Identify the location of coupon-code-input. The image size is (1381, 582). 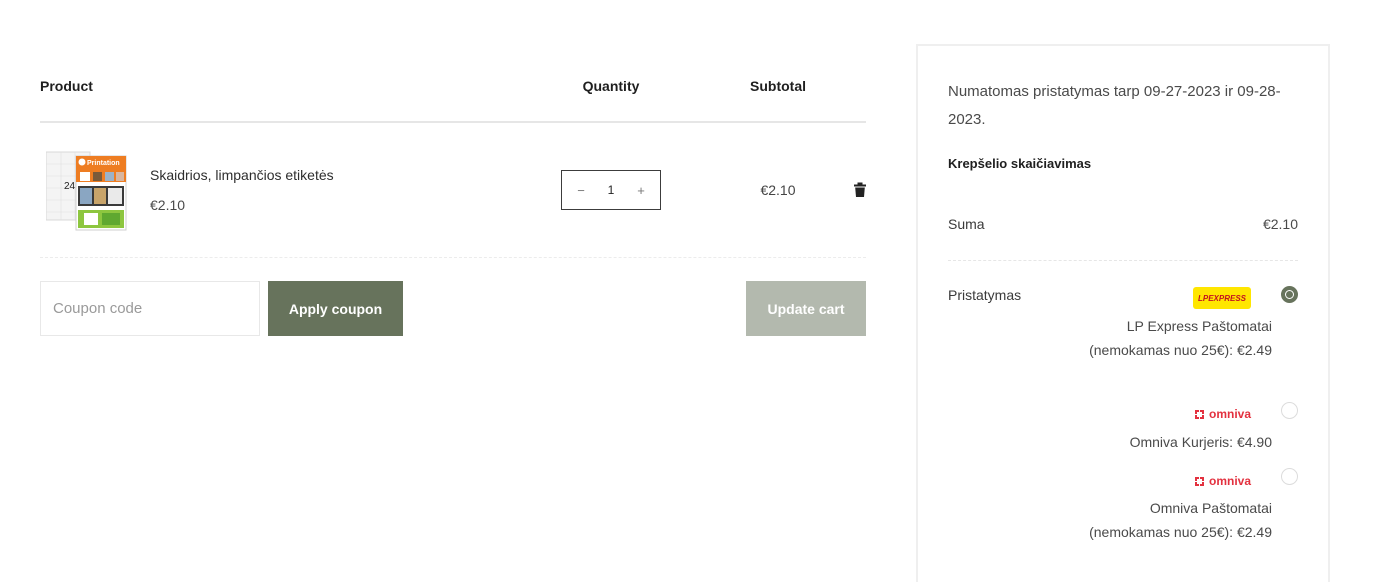
(150, 308).